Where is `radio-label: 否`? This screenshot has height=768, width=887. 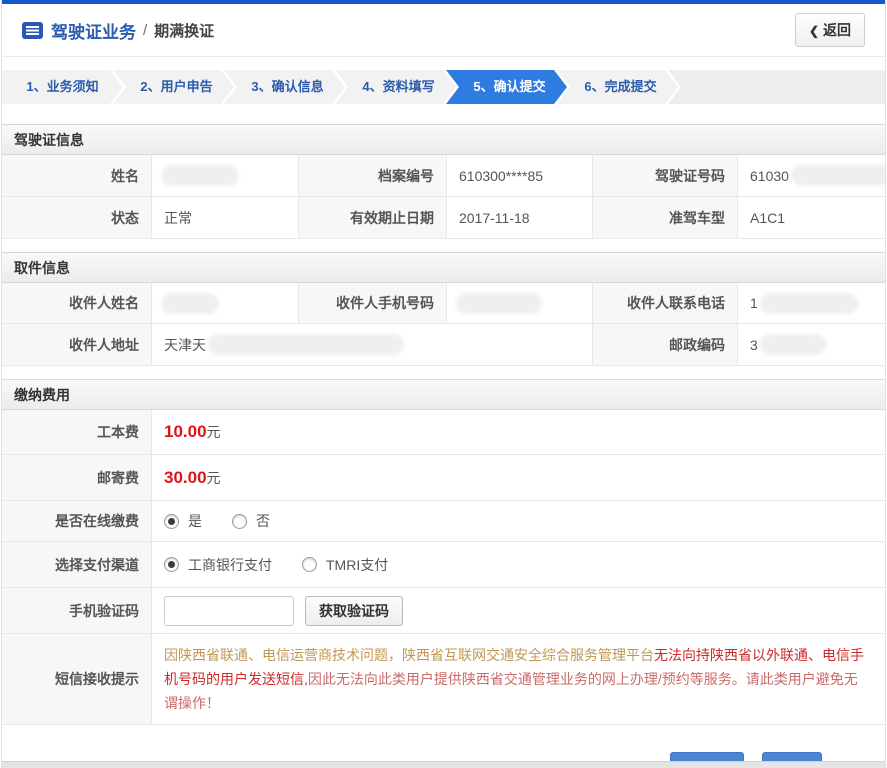 radio-label: 否 is located at coordinates (263, 521).